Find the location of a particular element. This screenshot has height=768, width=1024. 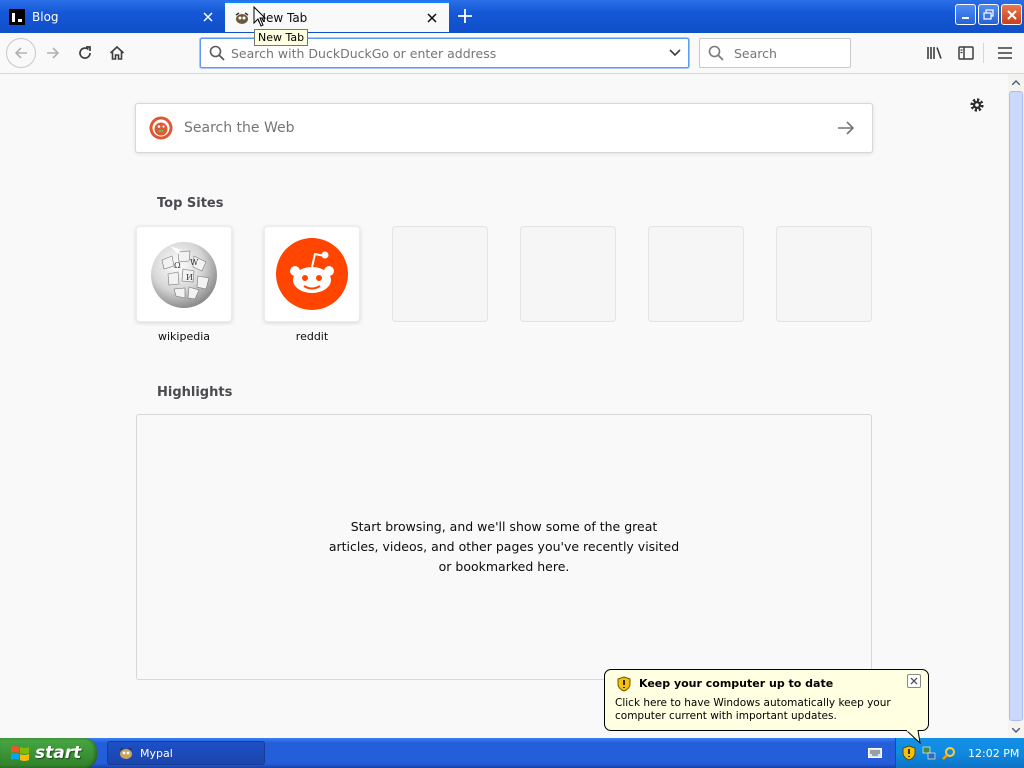

taskbar-item-mypal: Mypal is located at coordinates (186, 753).